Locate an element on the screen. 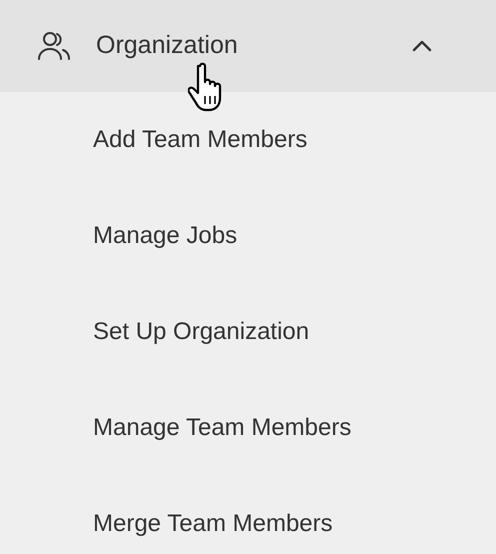 This screenshot has height=554, width=496. submenu-item: Manage Jobs is located at coordinates (165, 236).